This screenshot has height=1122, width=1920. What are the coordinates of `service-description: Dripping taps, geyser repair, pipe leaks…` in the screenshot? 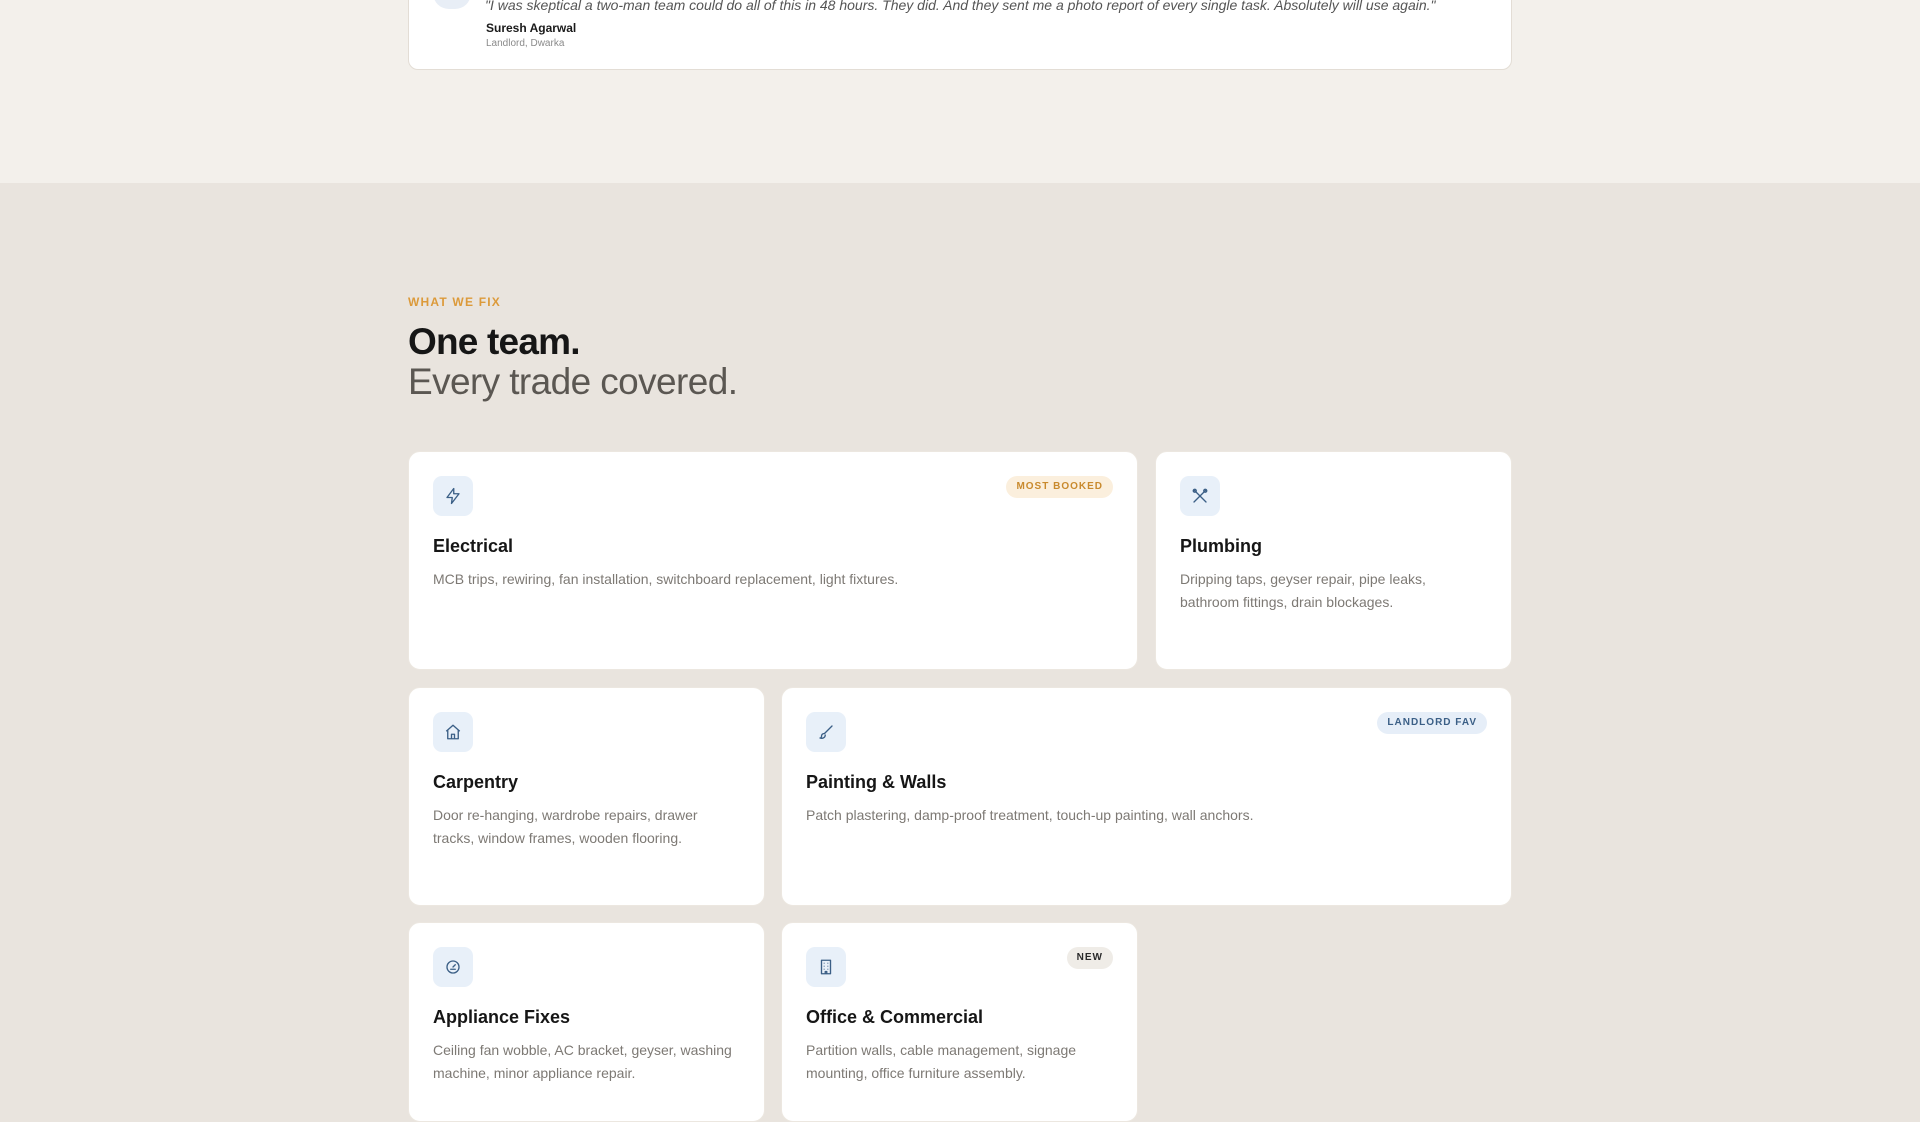 It's located at (1303, 590).